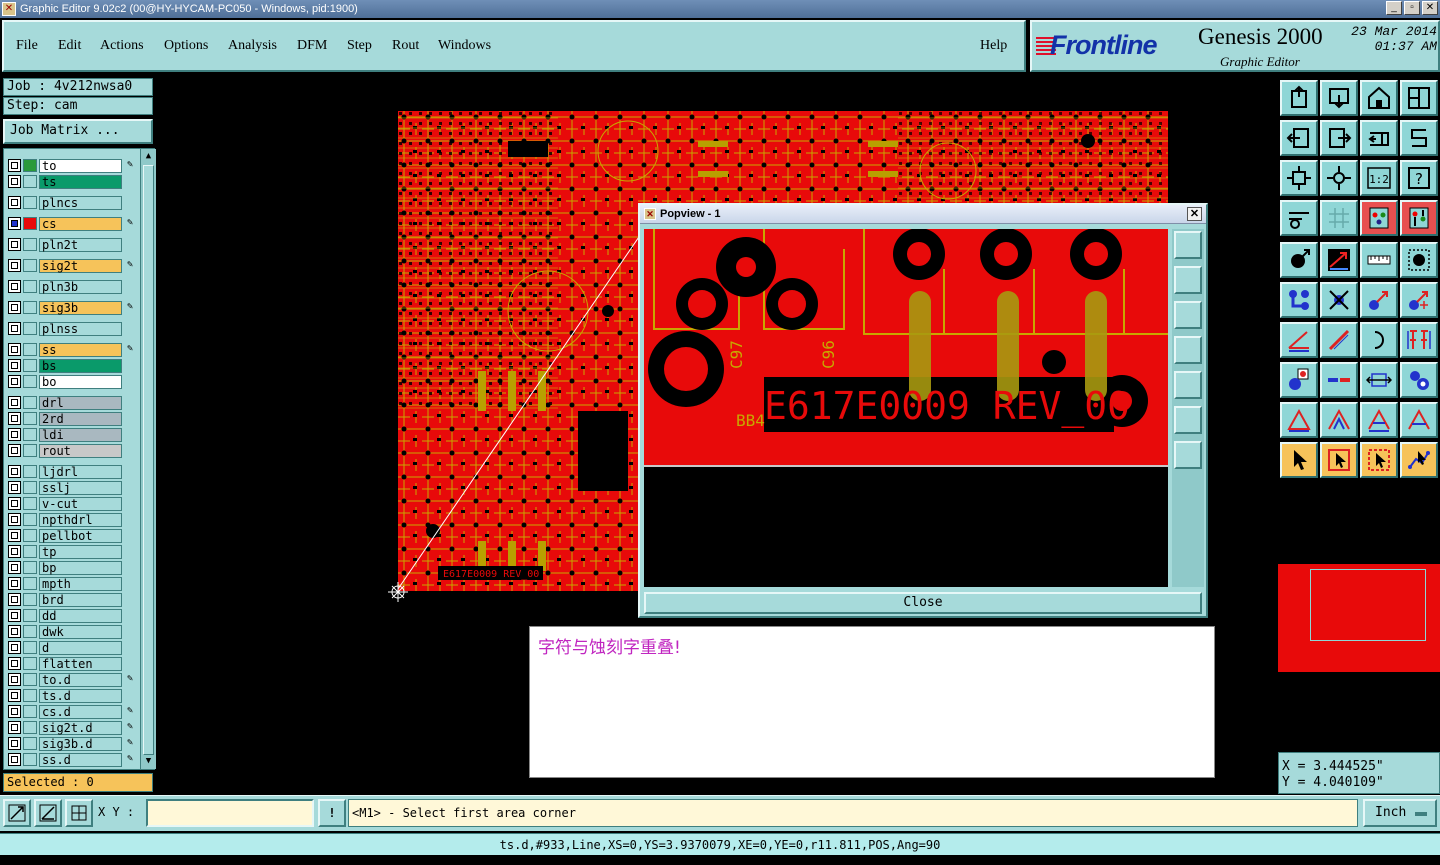 The image size is (1440, 865). What do you see at coordinates (65, 583) in the screenshot?
I see `layer-row: mpth` at bounding box center [65, 583].